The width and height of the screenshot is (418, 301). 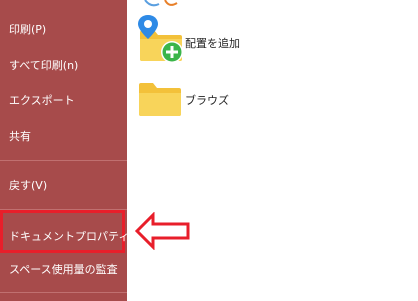 I want to click on browse-label: ブラウズ, so click(x=207, y=100).